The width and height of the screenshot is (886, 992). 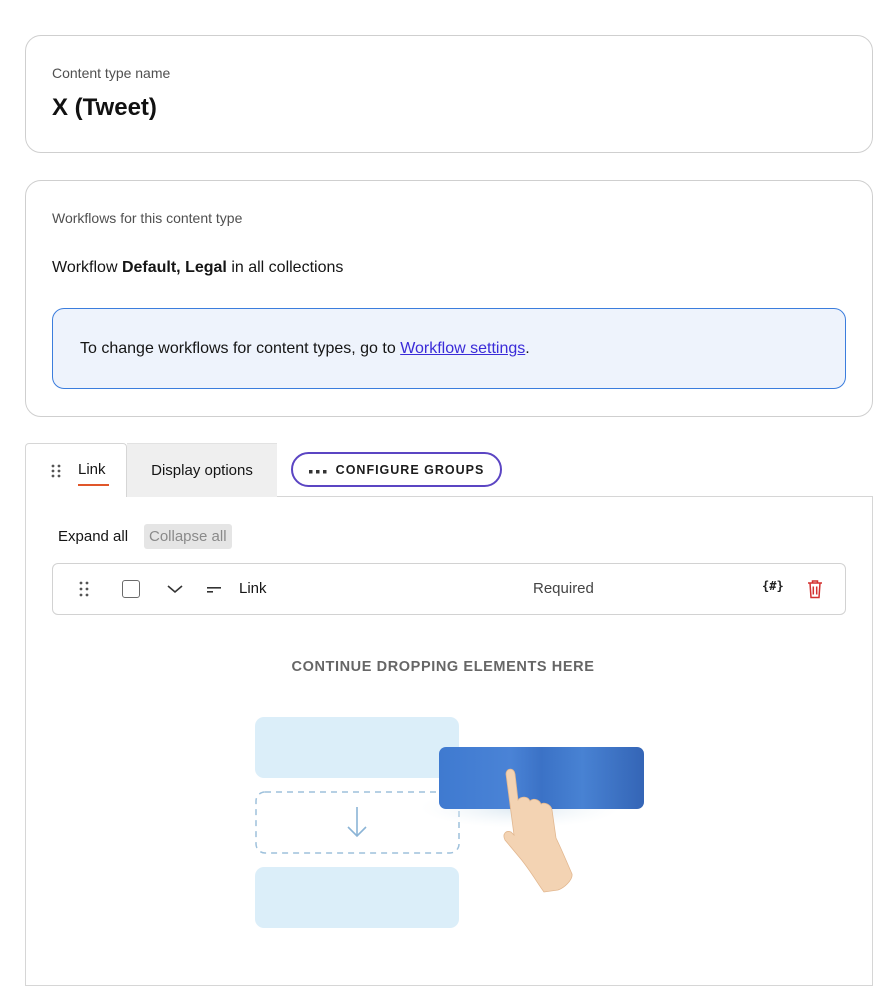 What do you see at coordinates (76, 470) in the screenshot?
I see `tab-link: Link` at bounding box center [76, 470].